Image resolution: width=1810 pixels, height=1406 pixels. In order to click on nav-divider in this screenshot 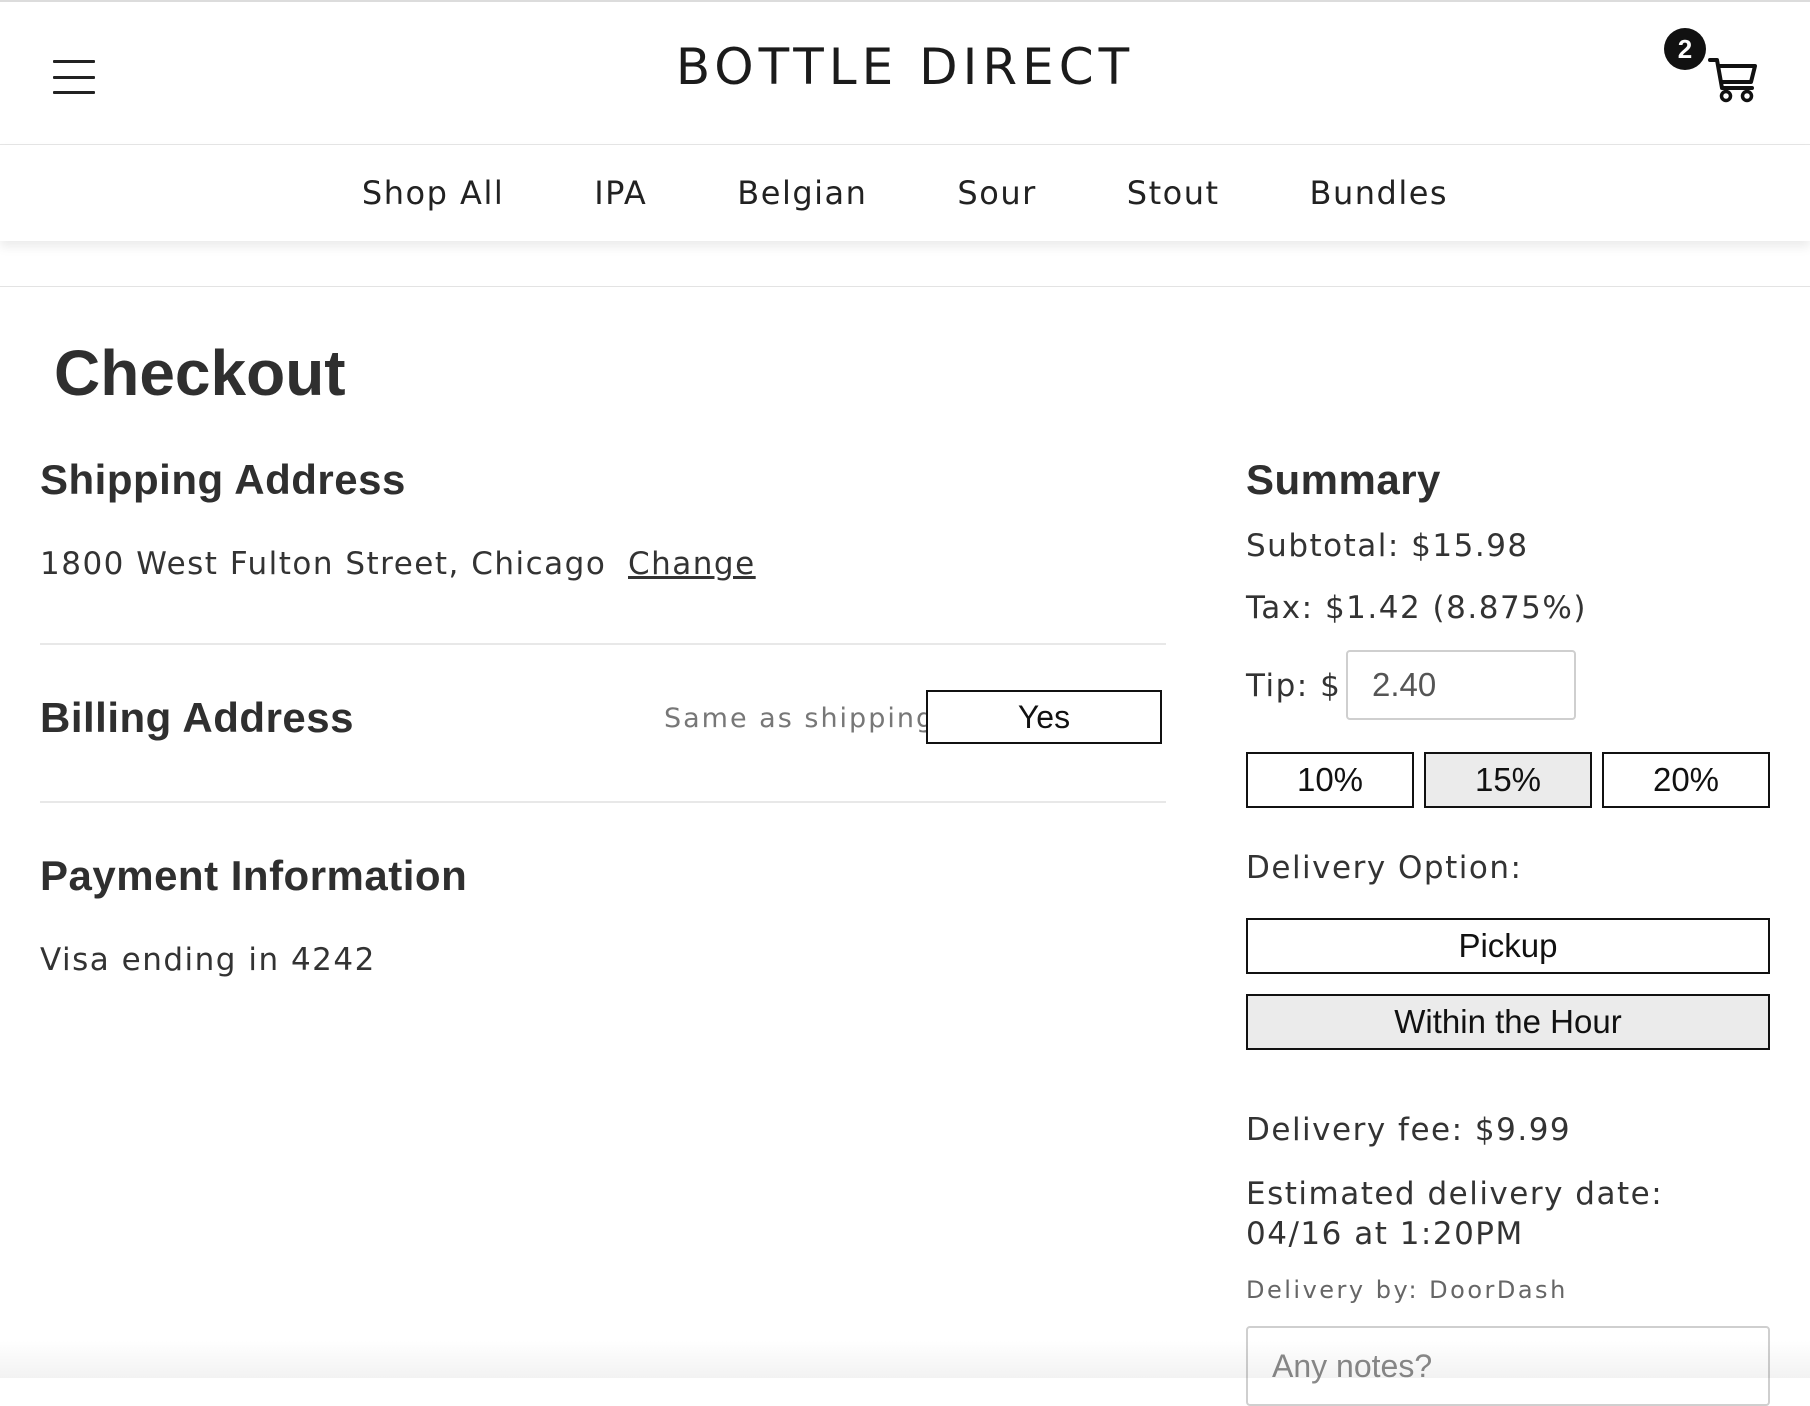, I will do `click(905, 286)`.